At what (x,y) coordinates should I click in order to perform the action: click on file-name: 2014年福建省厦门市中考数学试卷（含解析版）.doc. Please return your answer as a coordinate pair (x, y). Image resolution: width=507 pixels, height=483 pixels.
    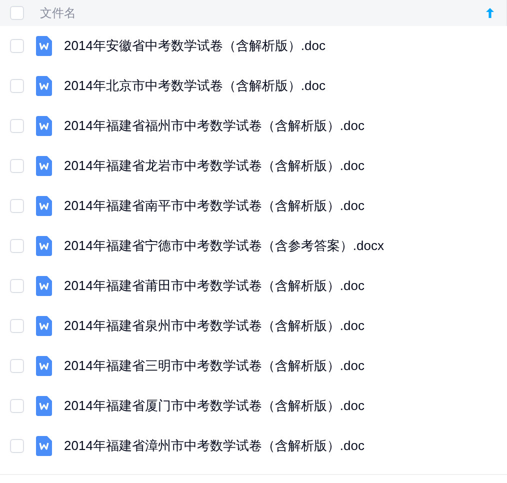
    Looking at the image, I should click on (214, 406).